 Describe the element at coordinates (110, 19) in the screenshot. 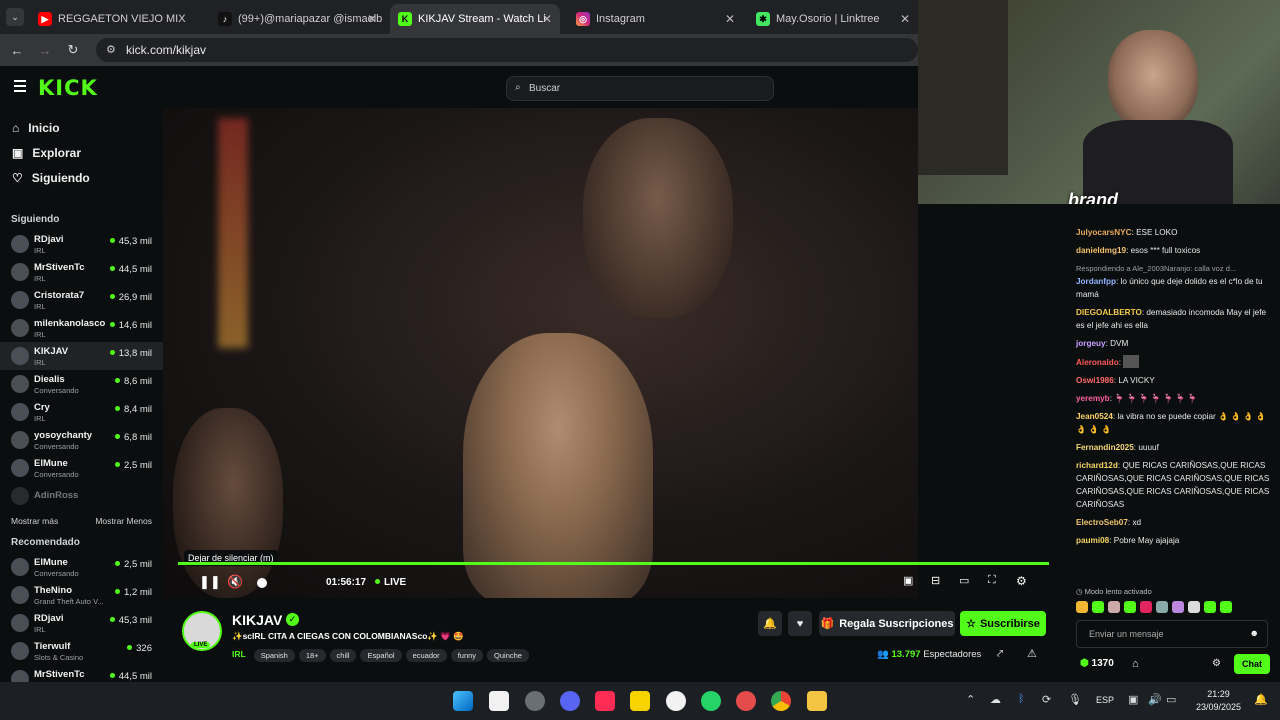

I see `tab-youtube: ▶ REGGAETON VIEJO MIX` at that location.